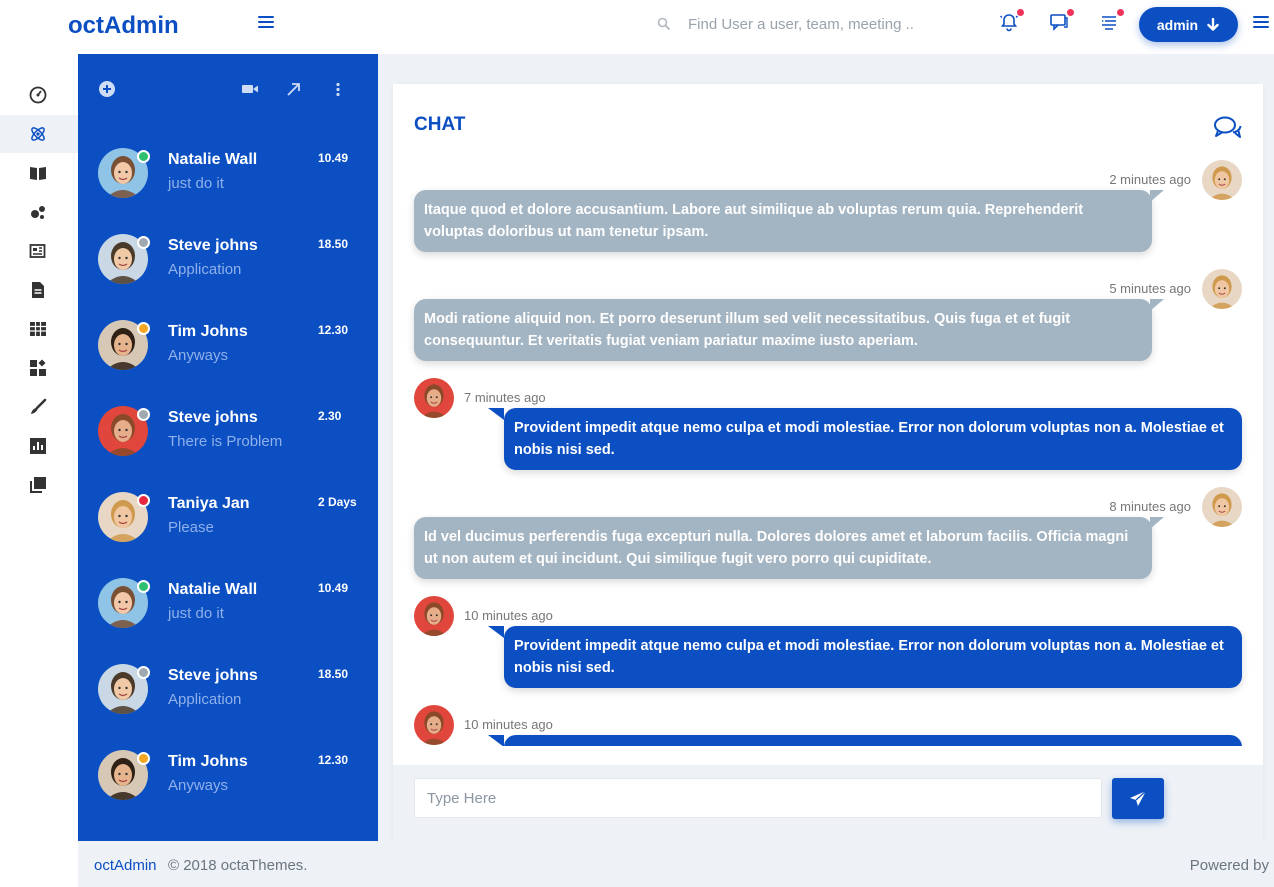  I want to click on admin-menu-button: admin, so click(1188, 24).